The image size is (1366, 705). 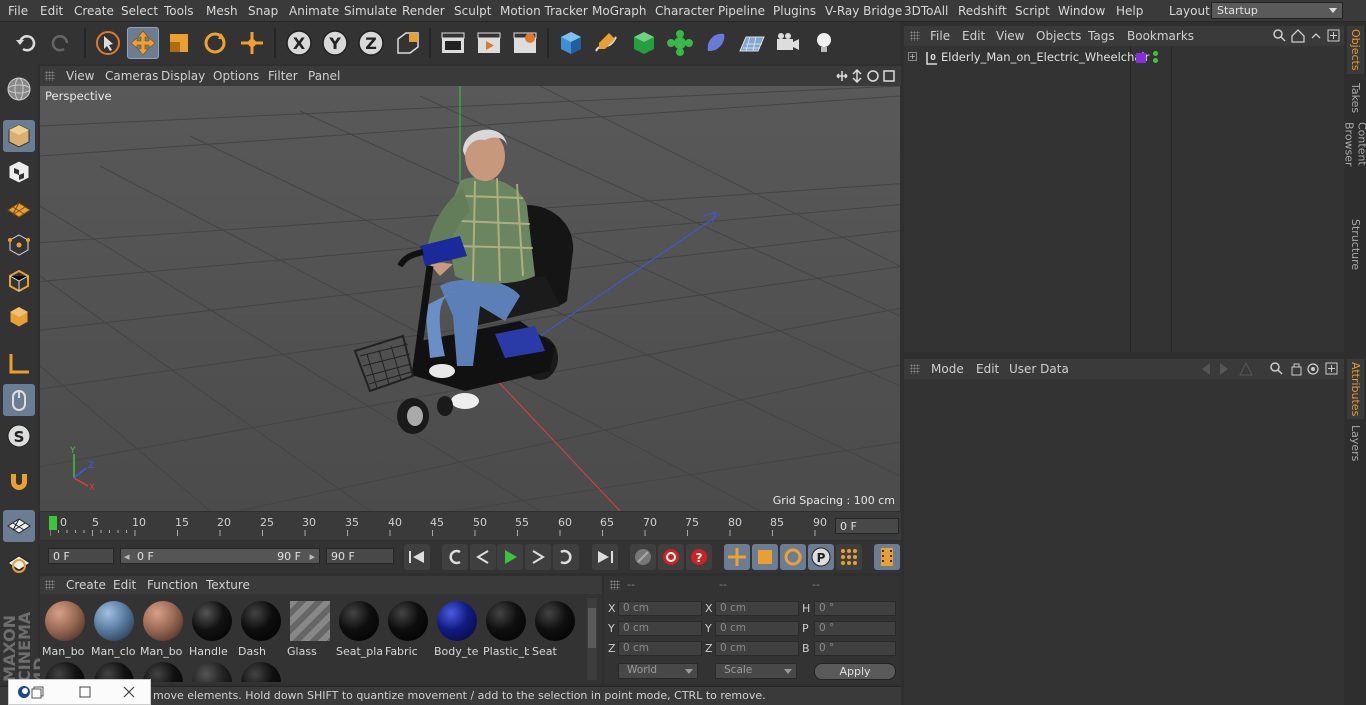 I want to click on viewport-menu-view: View, so click(x=80, y=76).